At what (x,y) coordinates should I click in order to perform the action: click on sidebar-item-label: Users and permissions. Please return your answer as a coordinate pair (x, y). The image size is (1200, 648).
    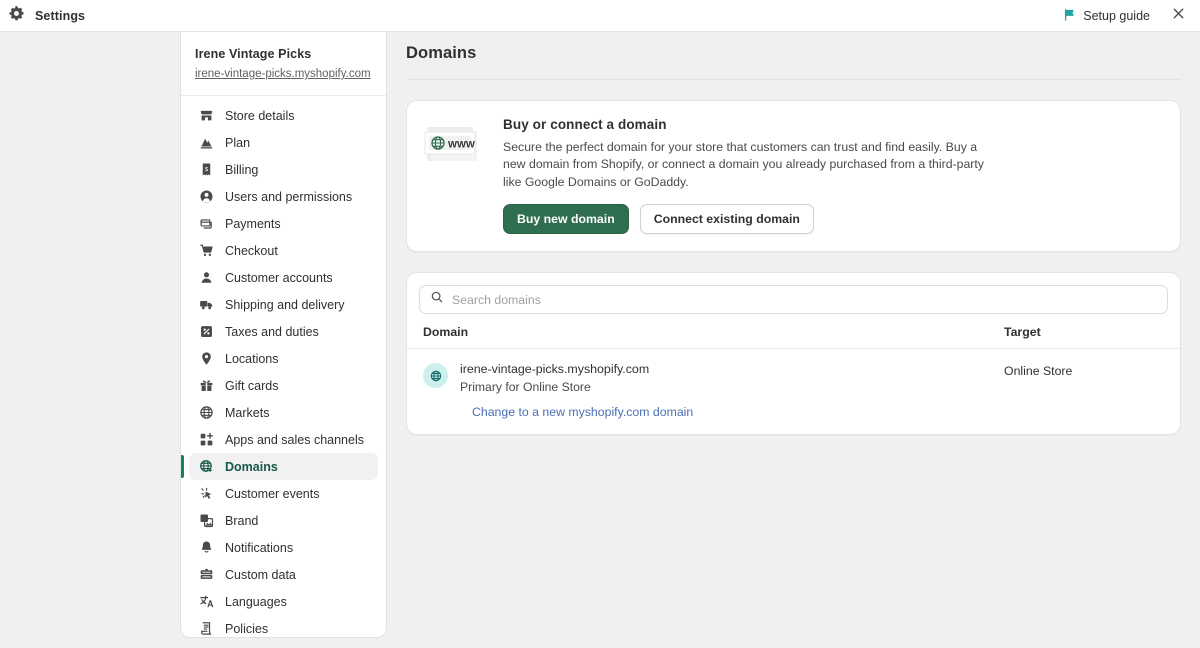
    Looking at the image, I should click on (289, 196).